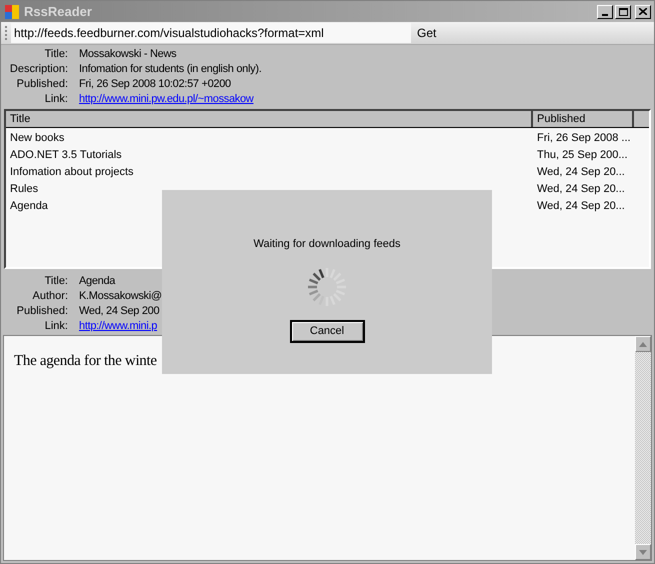 The width and height of the screenshot is (655, 564). What do you see at coordinates (170, 69) in the screenshot?
I see `field-value: Infomation for students (in english only).` at bounding box center [170, 69].